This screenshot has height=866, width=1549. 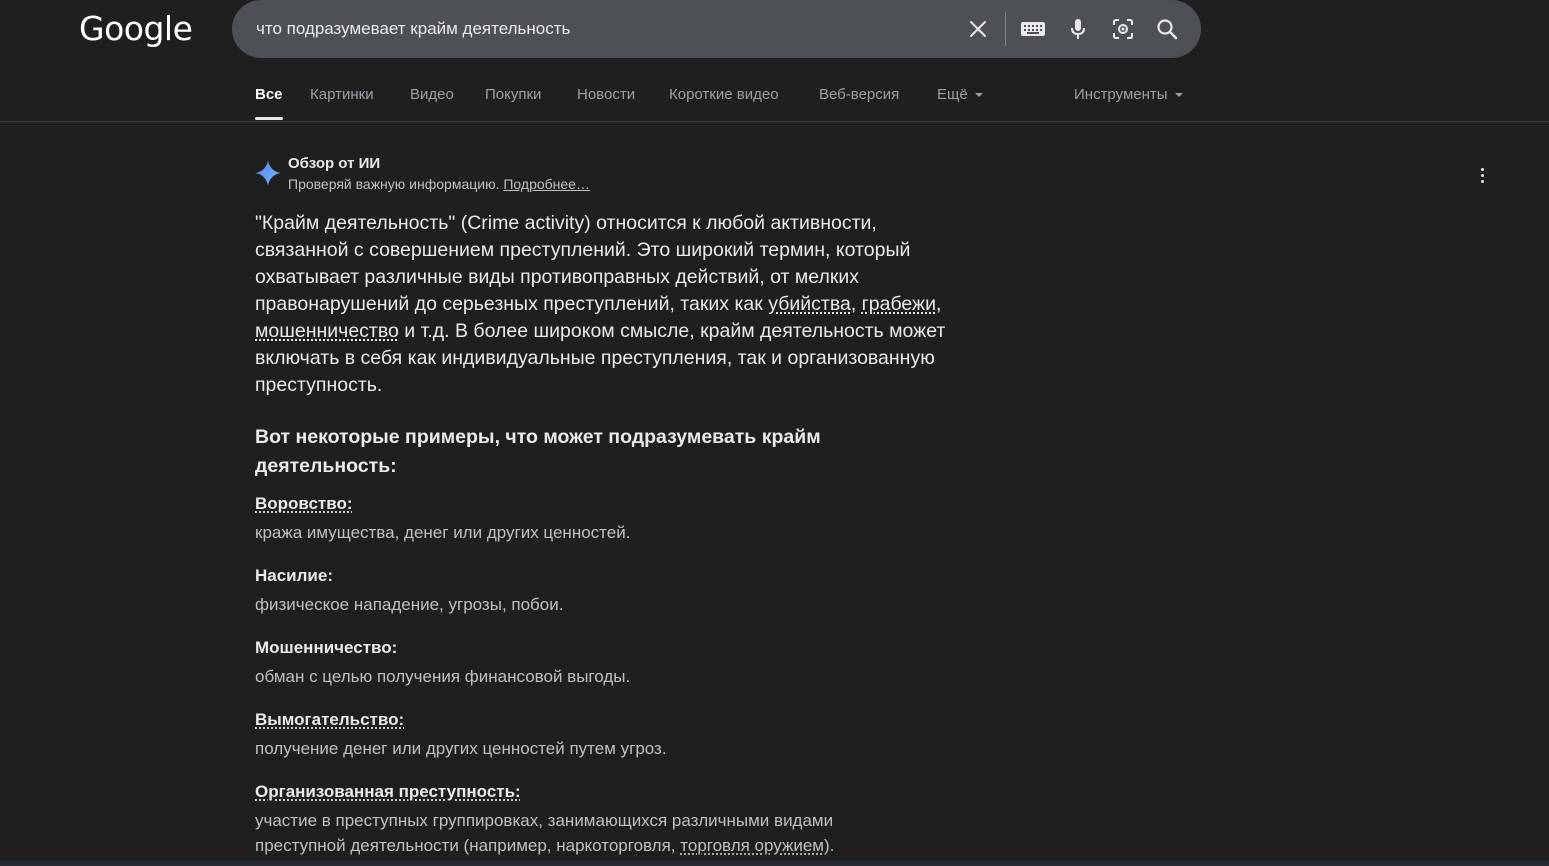 I want to click on search-input: что подразумевает крайм деятельность, so click(x=413, y=29).